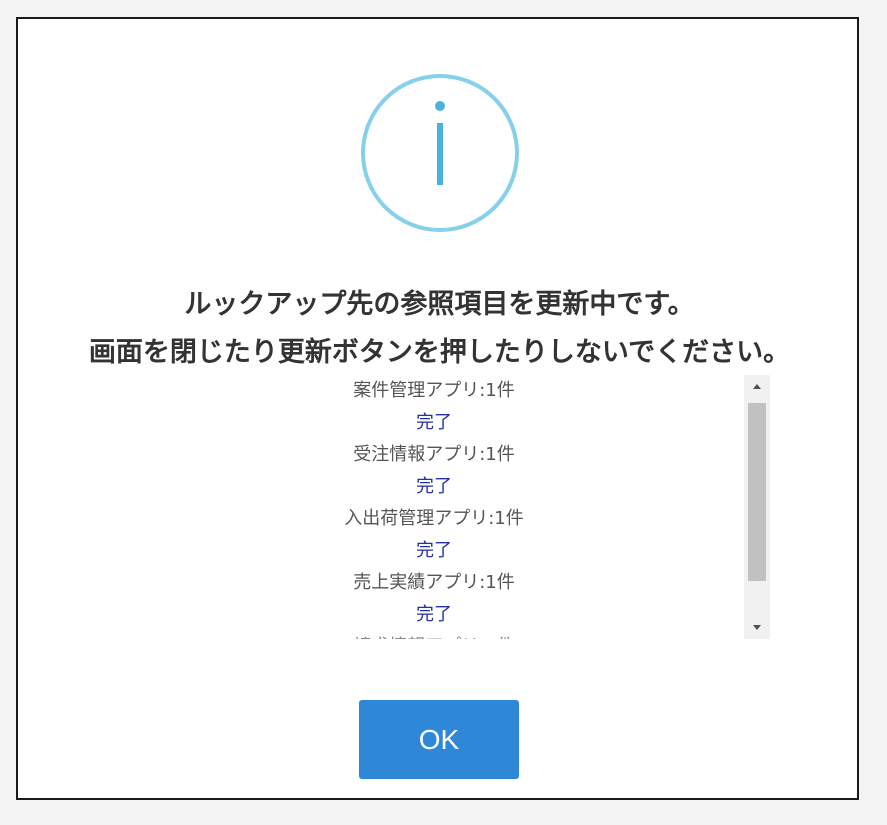 The image size is (887, 825). I want to click on scroll-down-arrow-icon, so click(757, 628).